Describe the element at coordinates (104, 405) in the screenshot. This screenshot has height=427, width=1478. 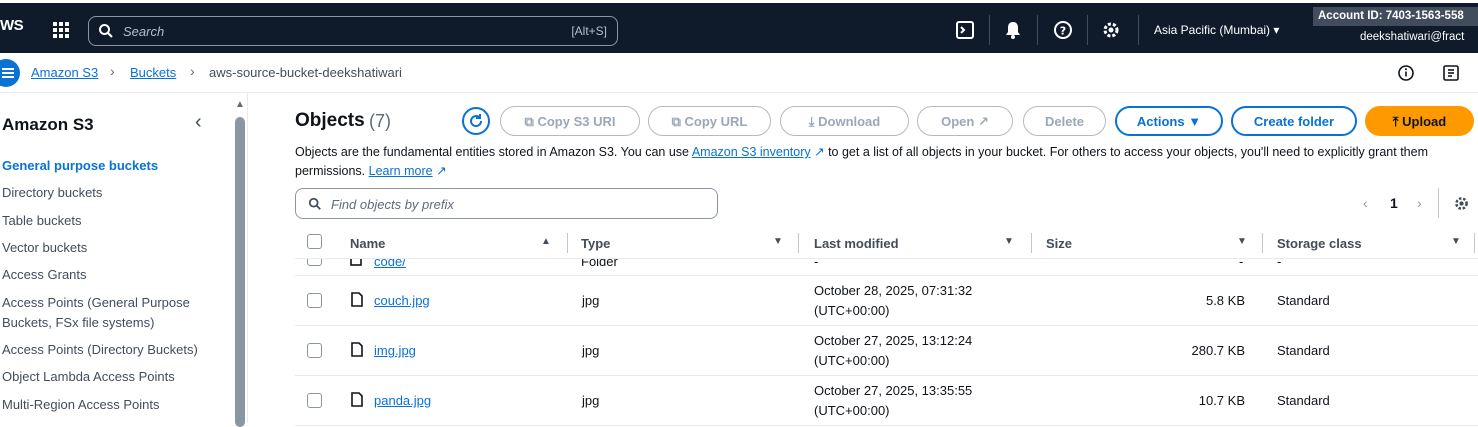
I see `sidebar-item-multi-region: Multi-Region Access Points` at that location.